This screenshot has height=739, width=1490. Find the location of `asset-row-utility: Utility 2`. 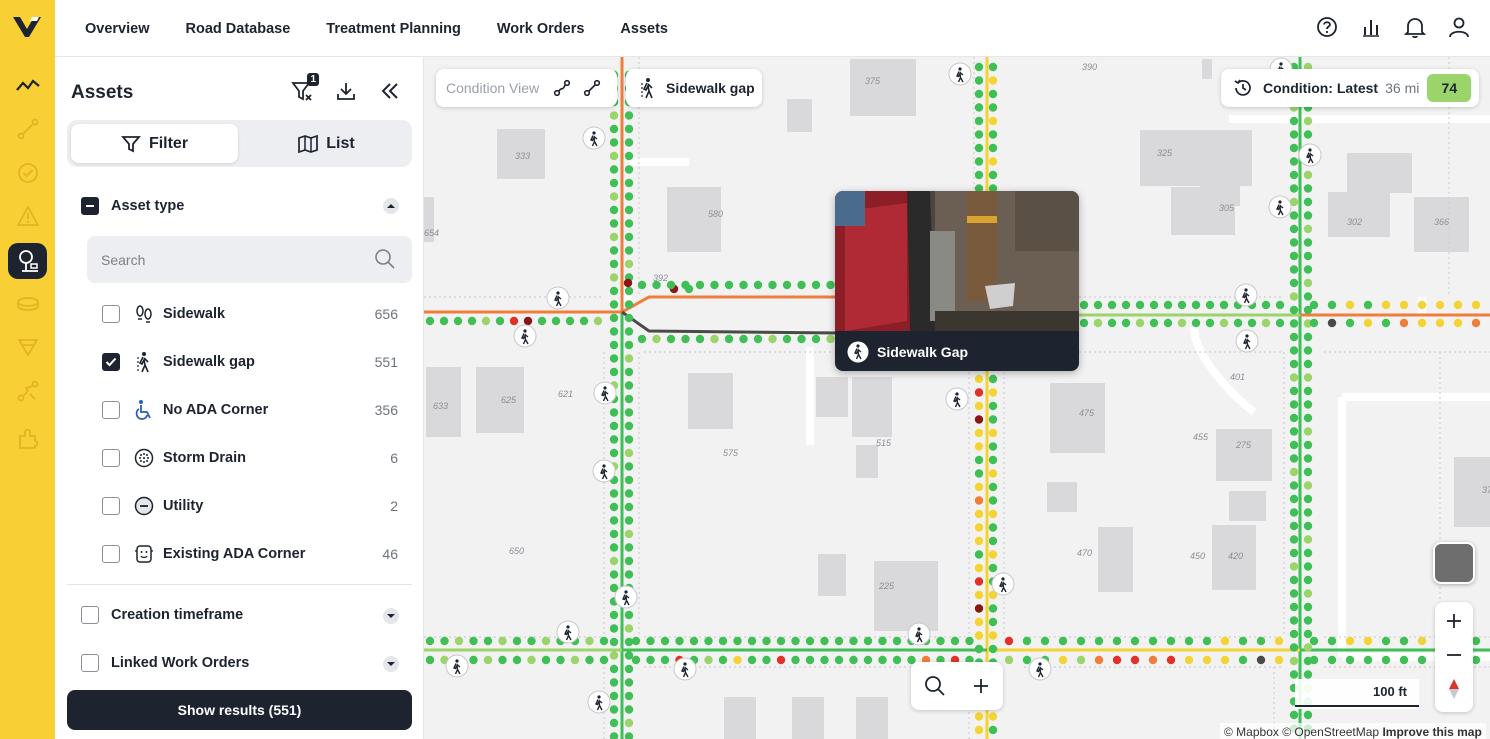

asset-row-utility: Utility 2 is located at coordinates (250, 506).